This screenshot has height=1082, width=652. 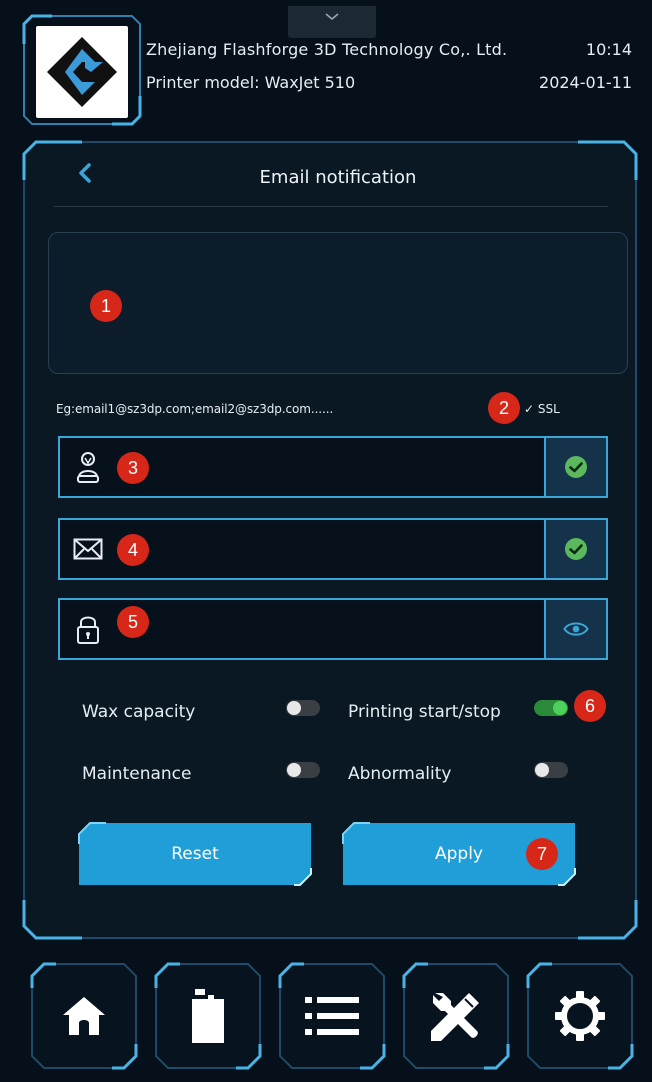 I want to click on chevron-down-icon, so click(x=332, y=17).